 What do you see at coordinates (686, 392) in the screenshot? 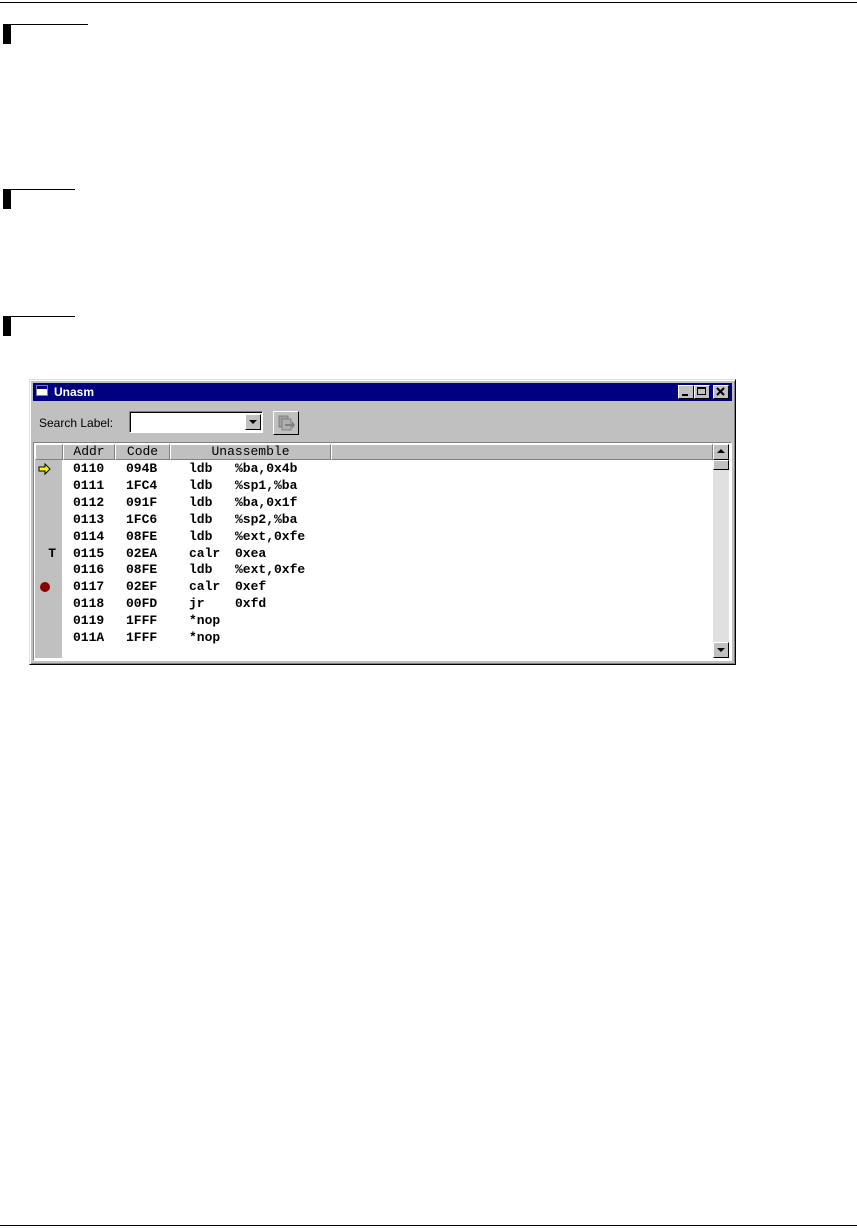
I see `minimize-button` at bounding box center [686, 392].